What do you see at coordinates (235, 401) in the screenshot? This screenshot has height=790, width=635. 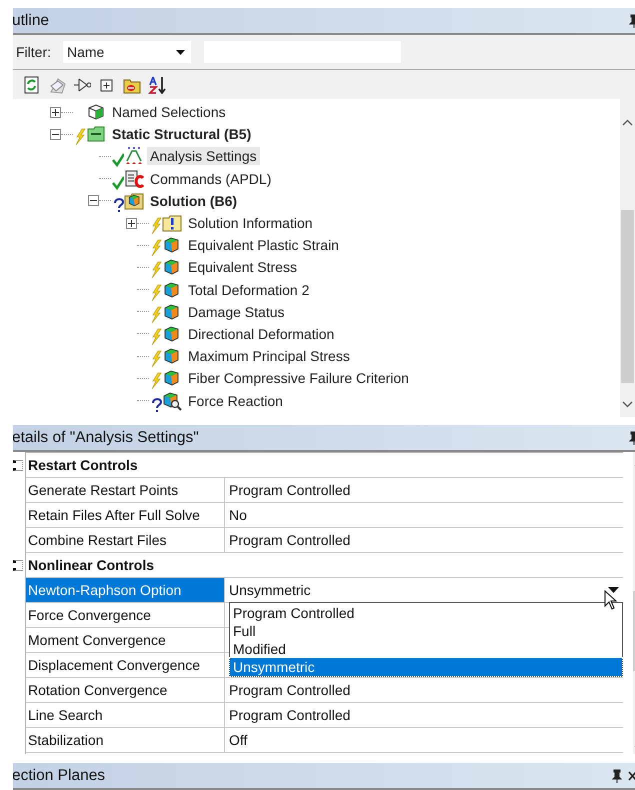 I see `tree-item: Force Reaction` at bounding box center [235, 401].